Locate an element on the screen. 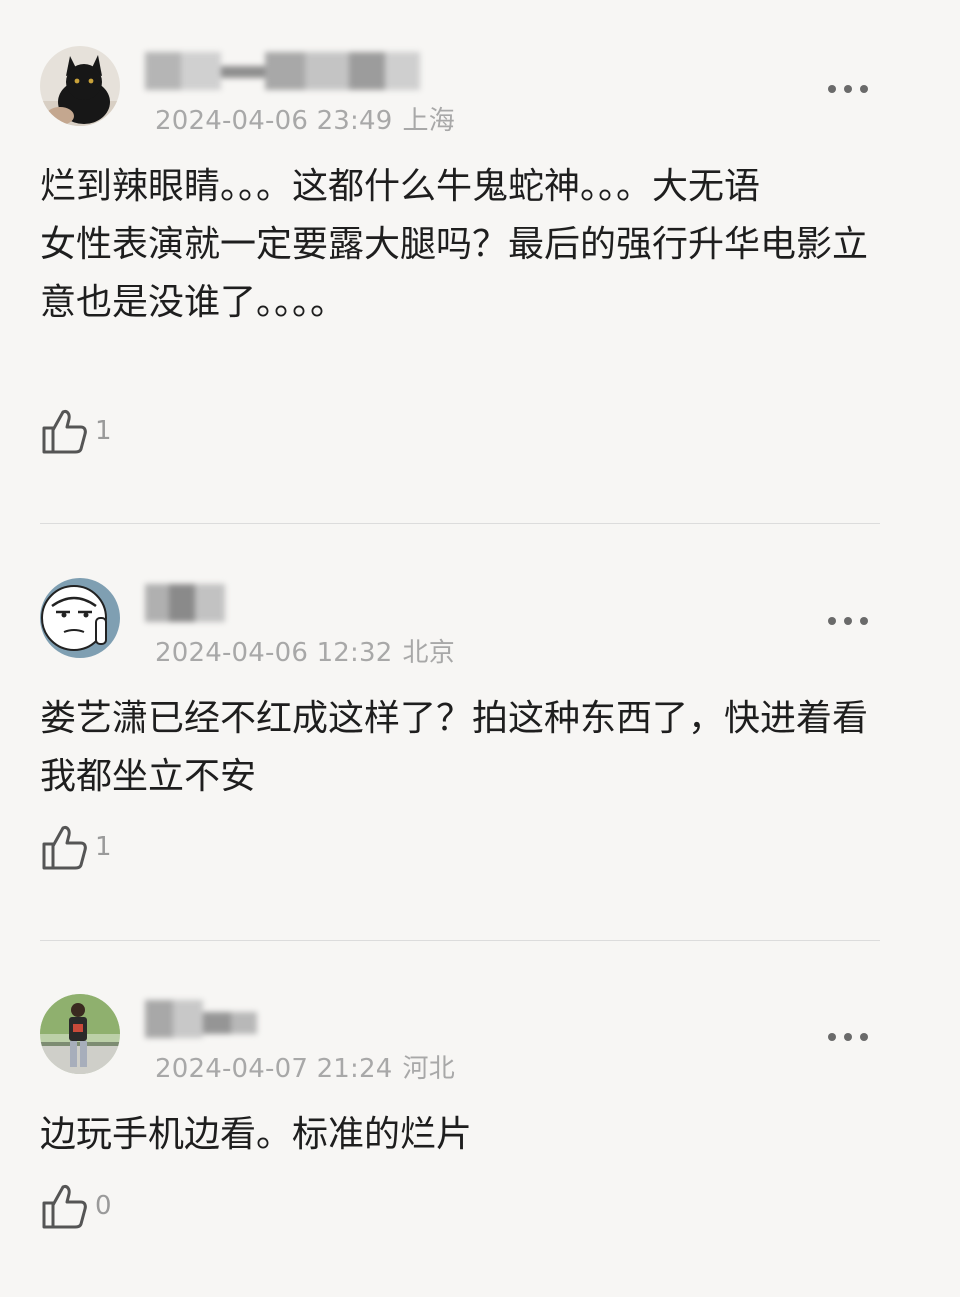  location: 北京 is located at coordinates (428, 653).